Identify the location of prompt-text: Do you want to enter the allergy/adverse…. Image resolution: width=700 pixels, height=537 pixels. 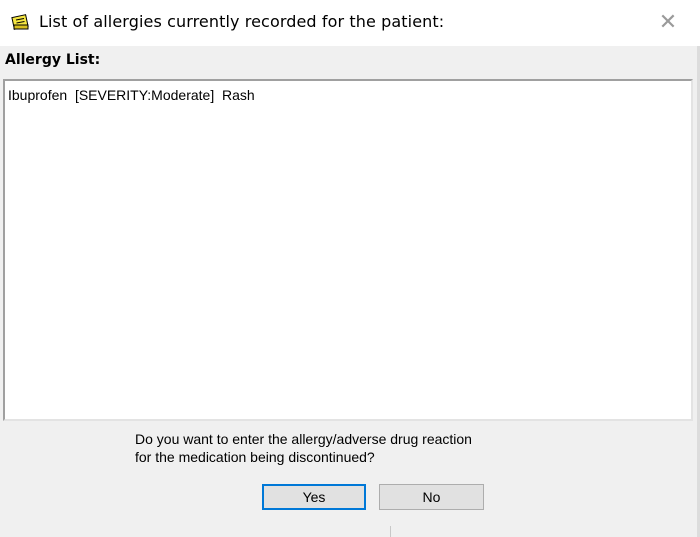
(303, 448).